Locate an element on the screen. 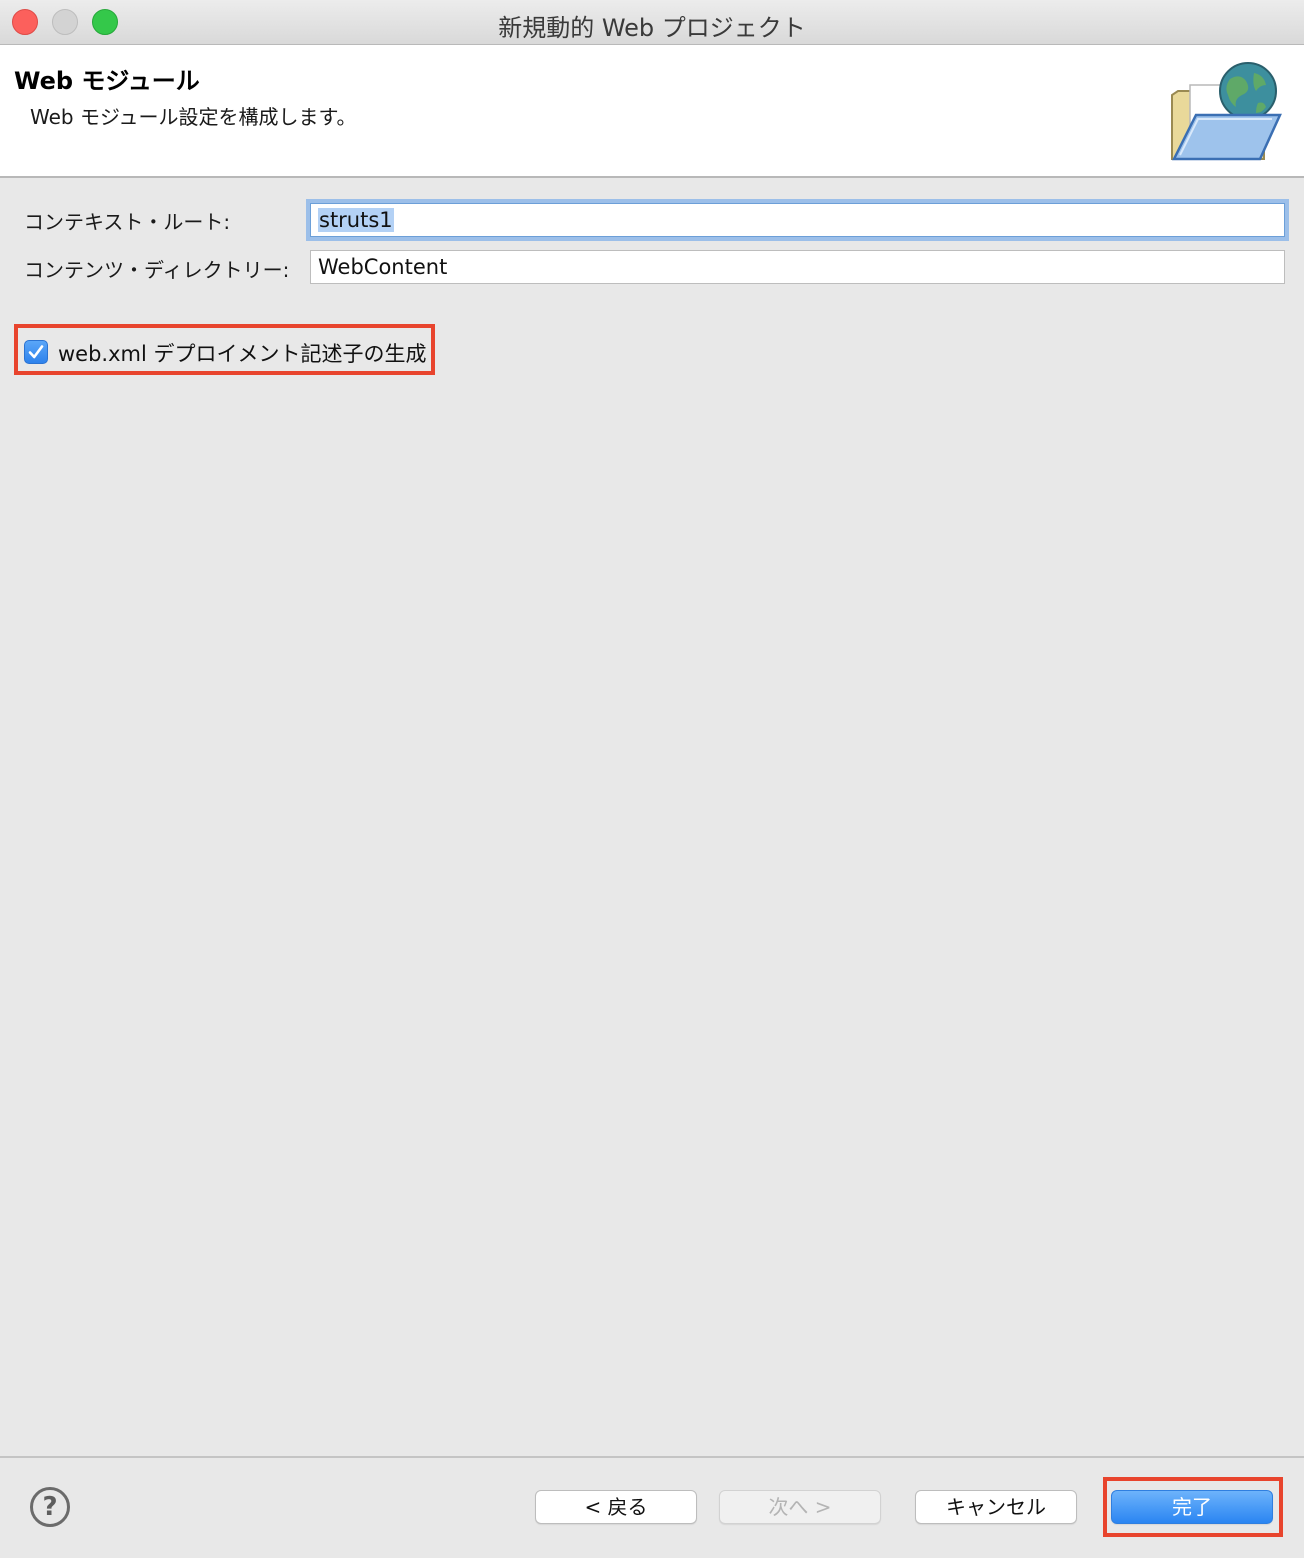 The height and width of the screenshot is (1558, 1304). context-root-label: コンテキスト・ルート: is located at coordinates (127, 222).